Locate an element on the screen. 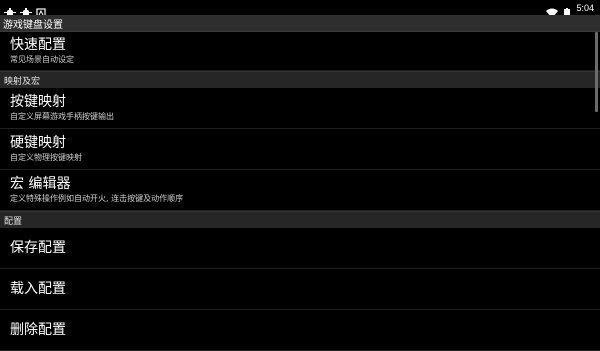 Image resolution: width=600 pixels, height=351 pixels. item-title: 载入配置 is located at coordinates (38, 288).